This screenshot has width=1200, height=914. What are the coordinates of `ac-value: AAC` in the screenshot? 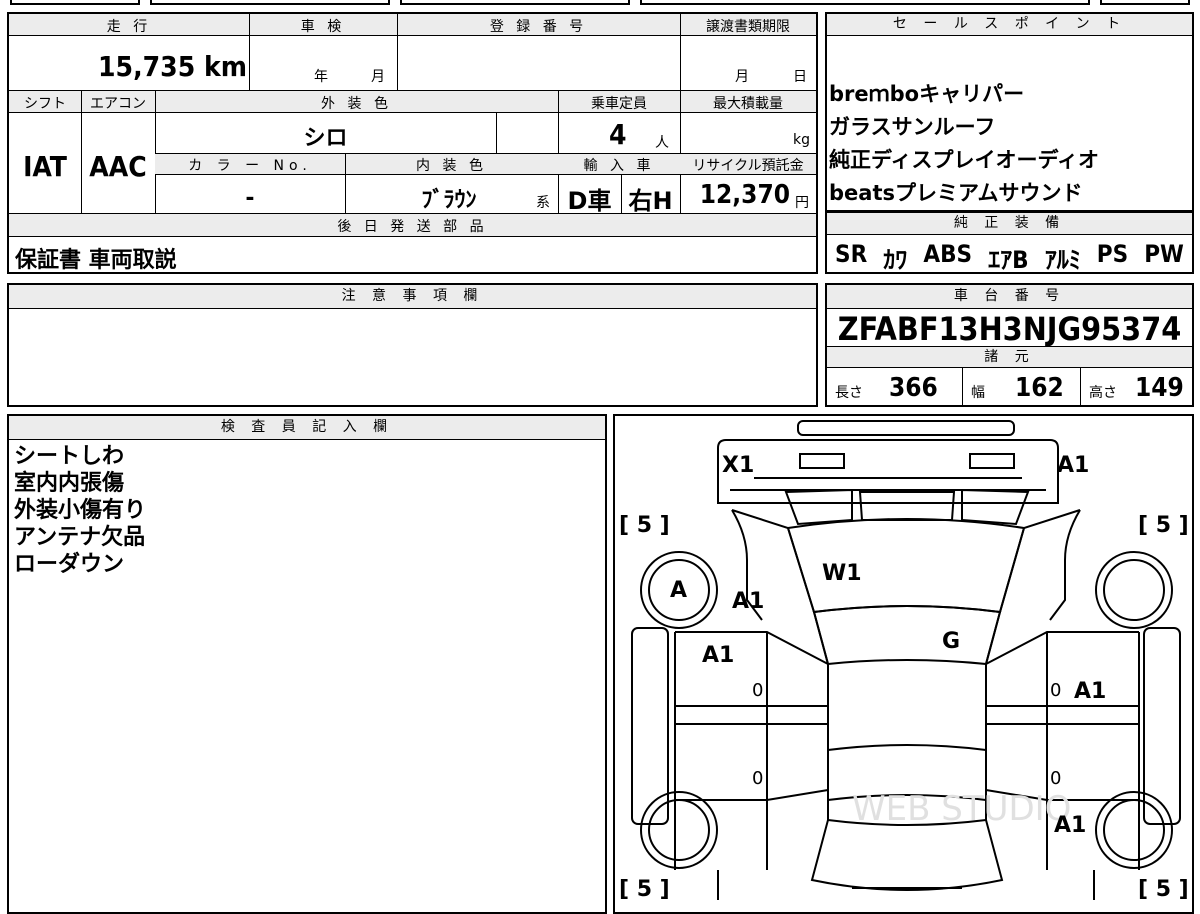 It's located at (118, 166).